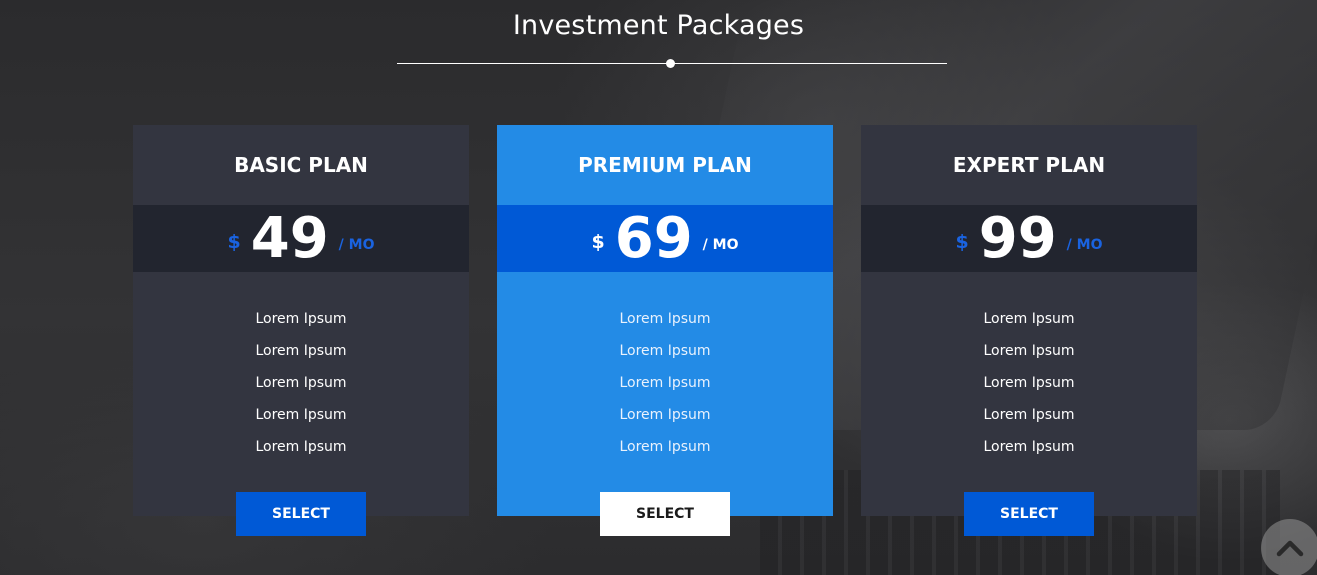 The width and height of the screenshot is (1317, 575). I want to click on price-amount: 99, so click(1017, 238).